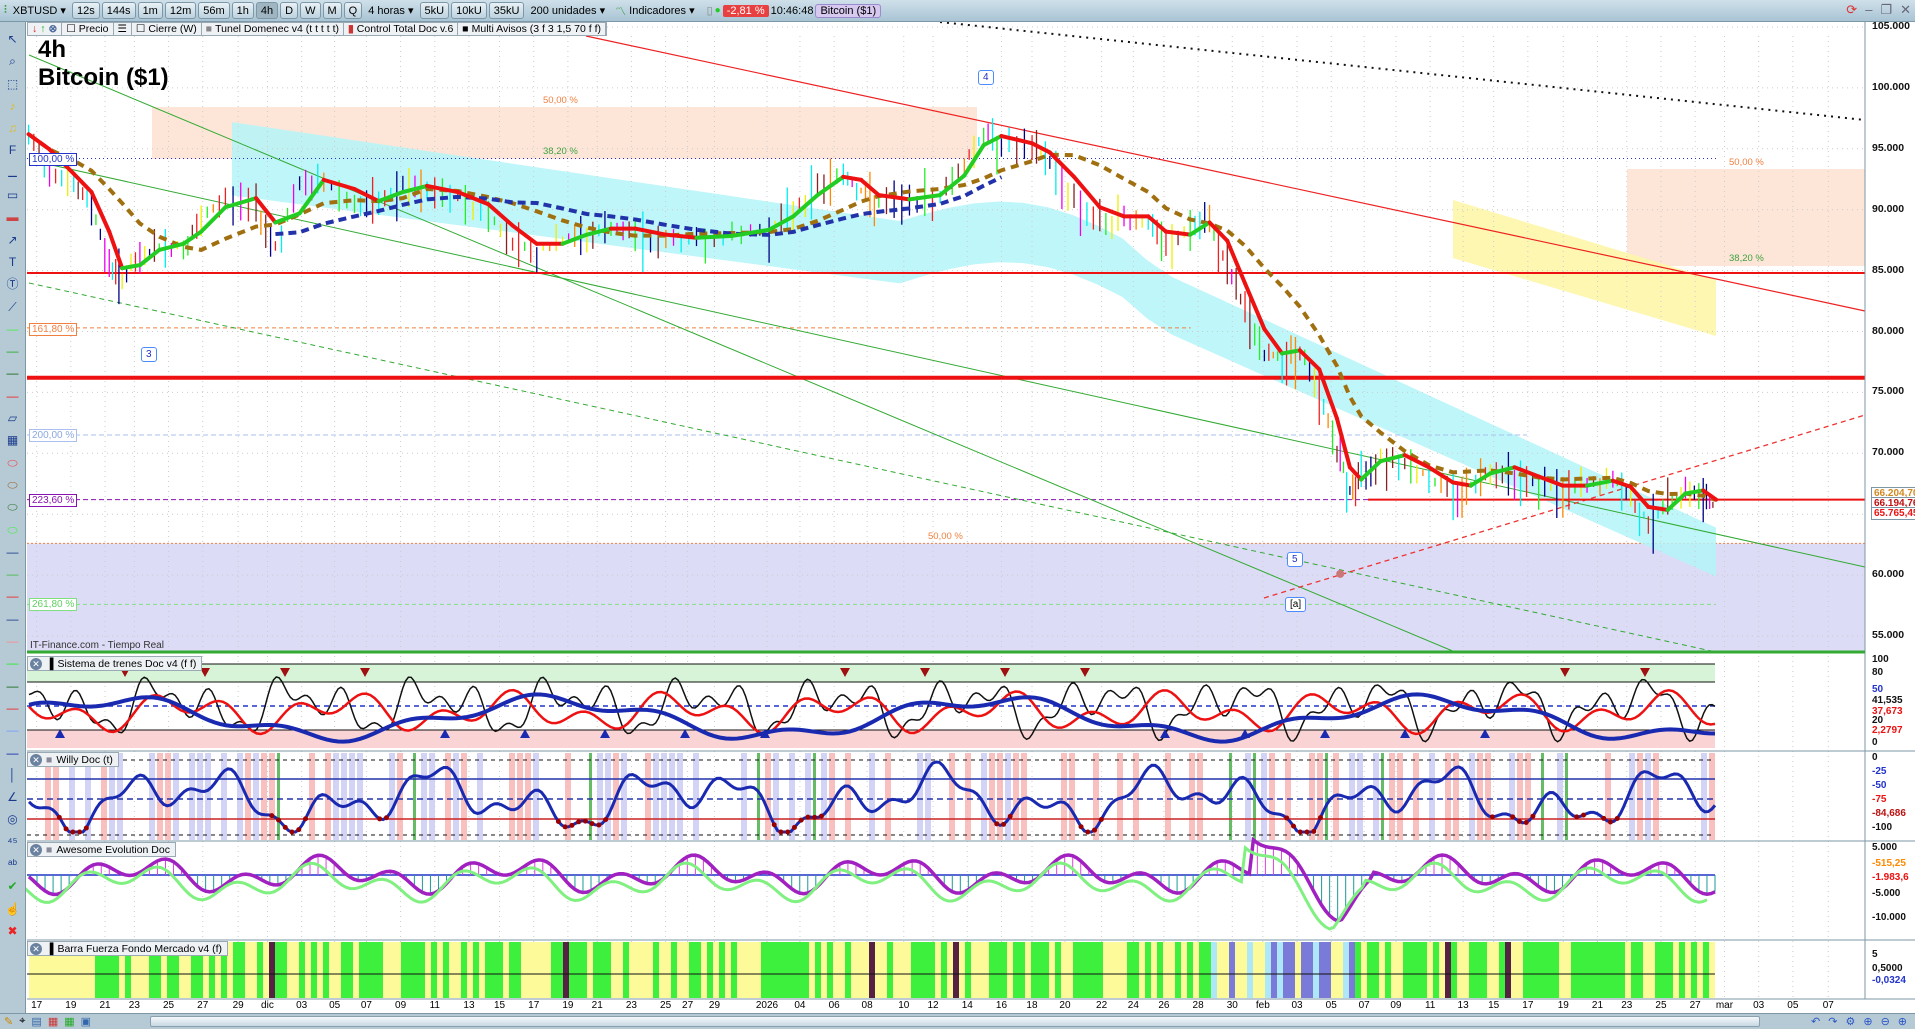 The image size is (1915, 1029). I want to click on list-icon: ☰, so click(123, 29).